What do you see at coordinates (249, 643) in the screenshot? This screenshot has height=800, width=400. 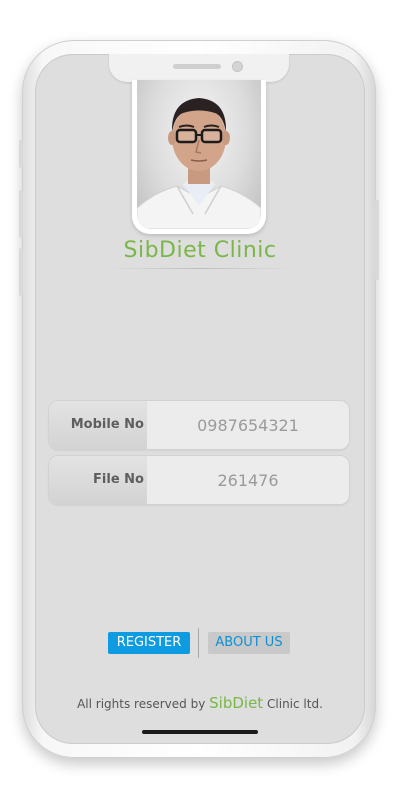 I see `about-us-button: ABOUT US` at bounding box center [249, 643].